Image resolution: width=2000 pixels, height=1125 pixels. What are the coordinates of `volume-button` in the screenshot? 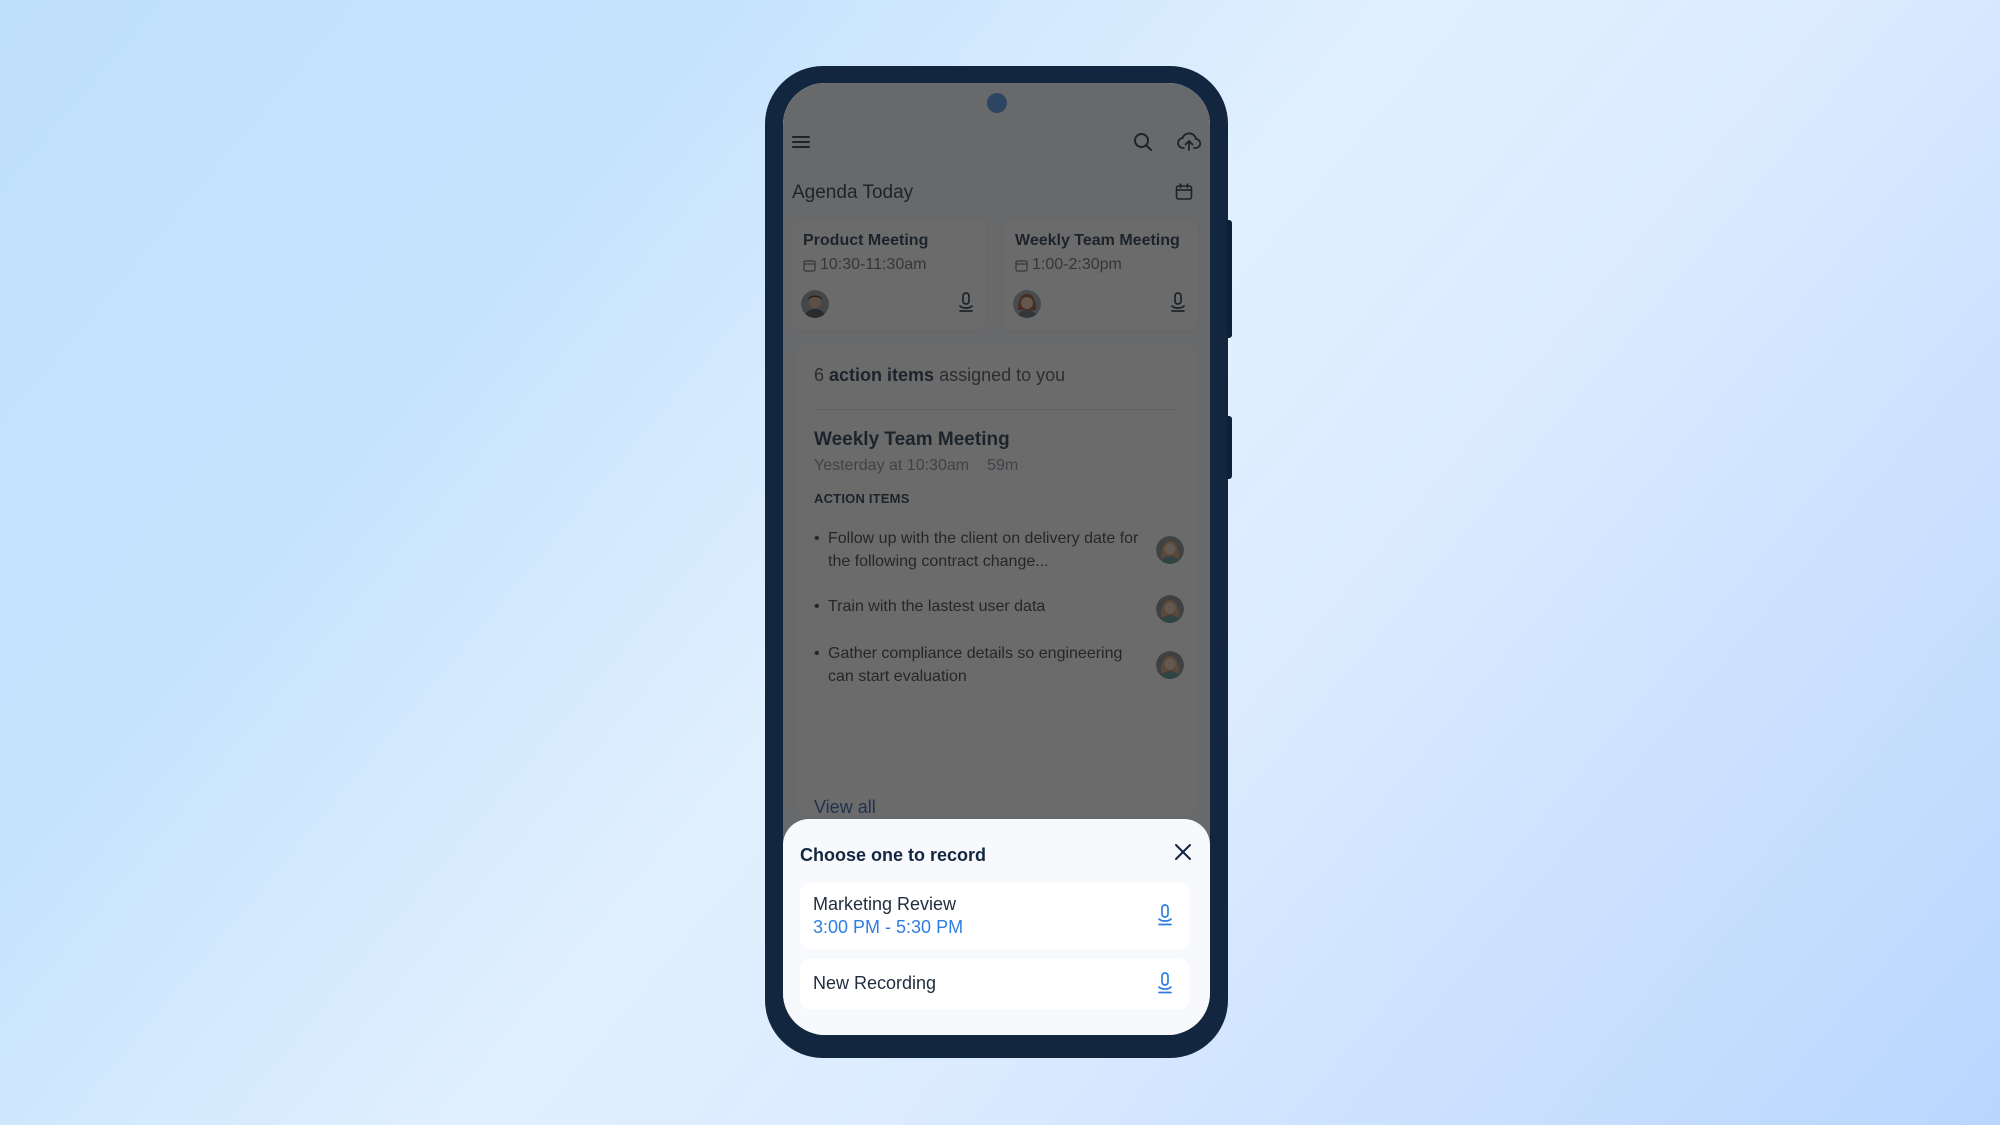 It's located at (1229, 447).